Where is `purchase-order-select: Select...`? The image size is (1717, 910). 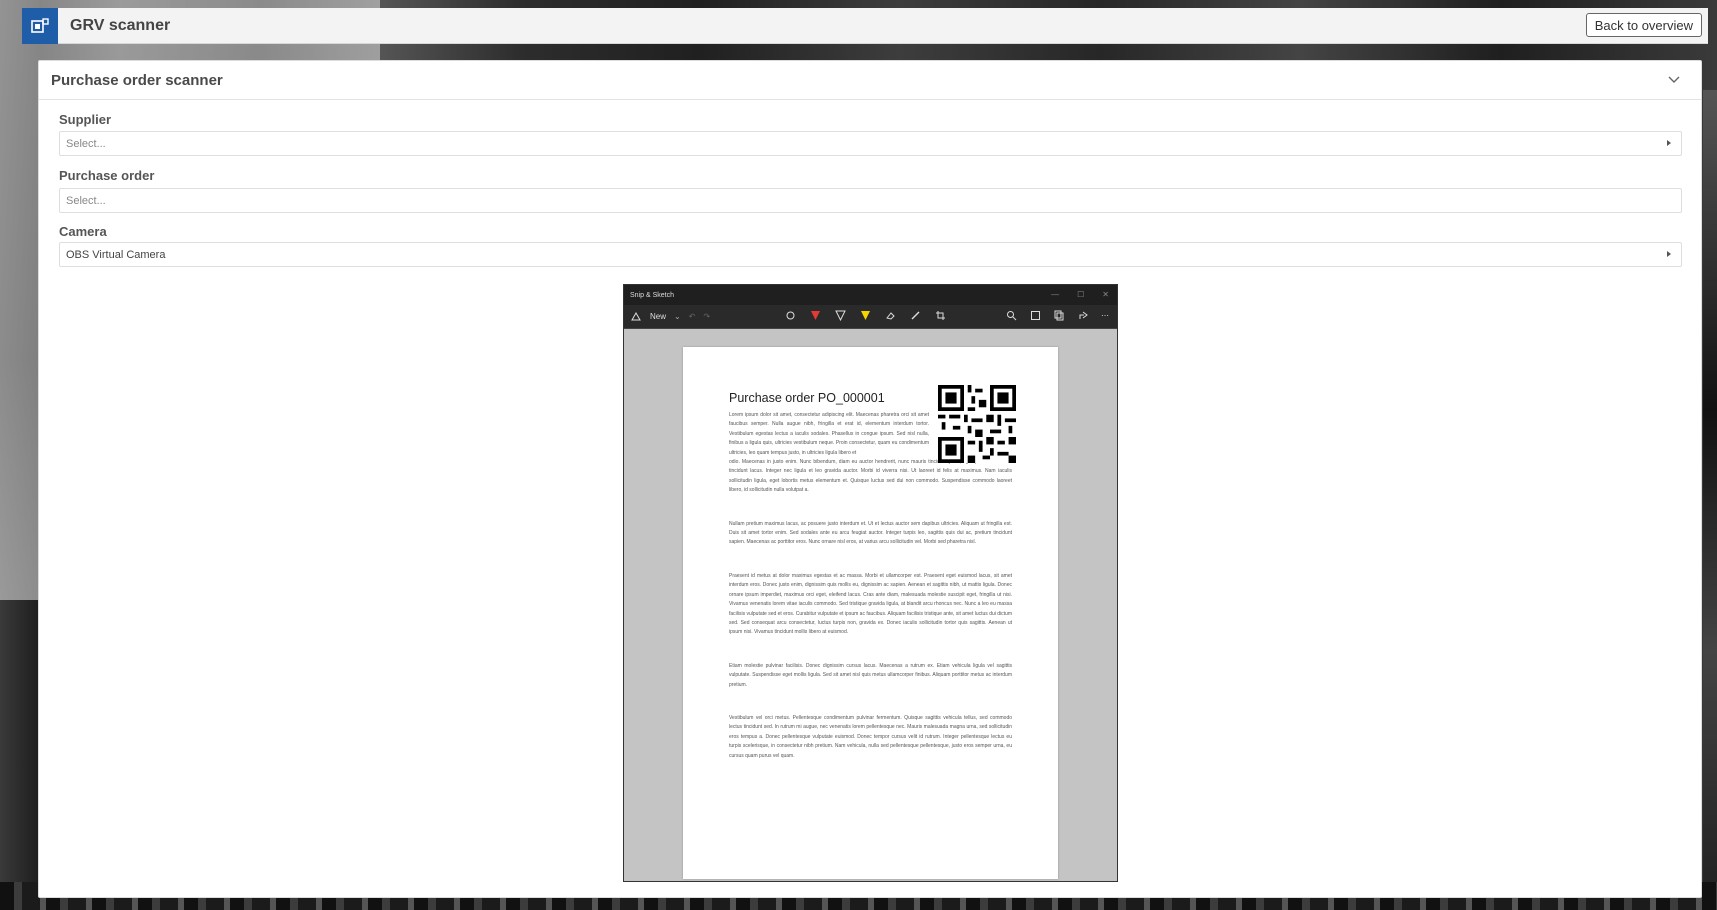 purchase-order-select: Select... is located at coordinates (870, 200).